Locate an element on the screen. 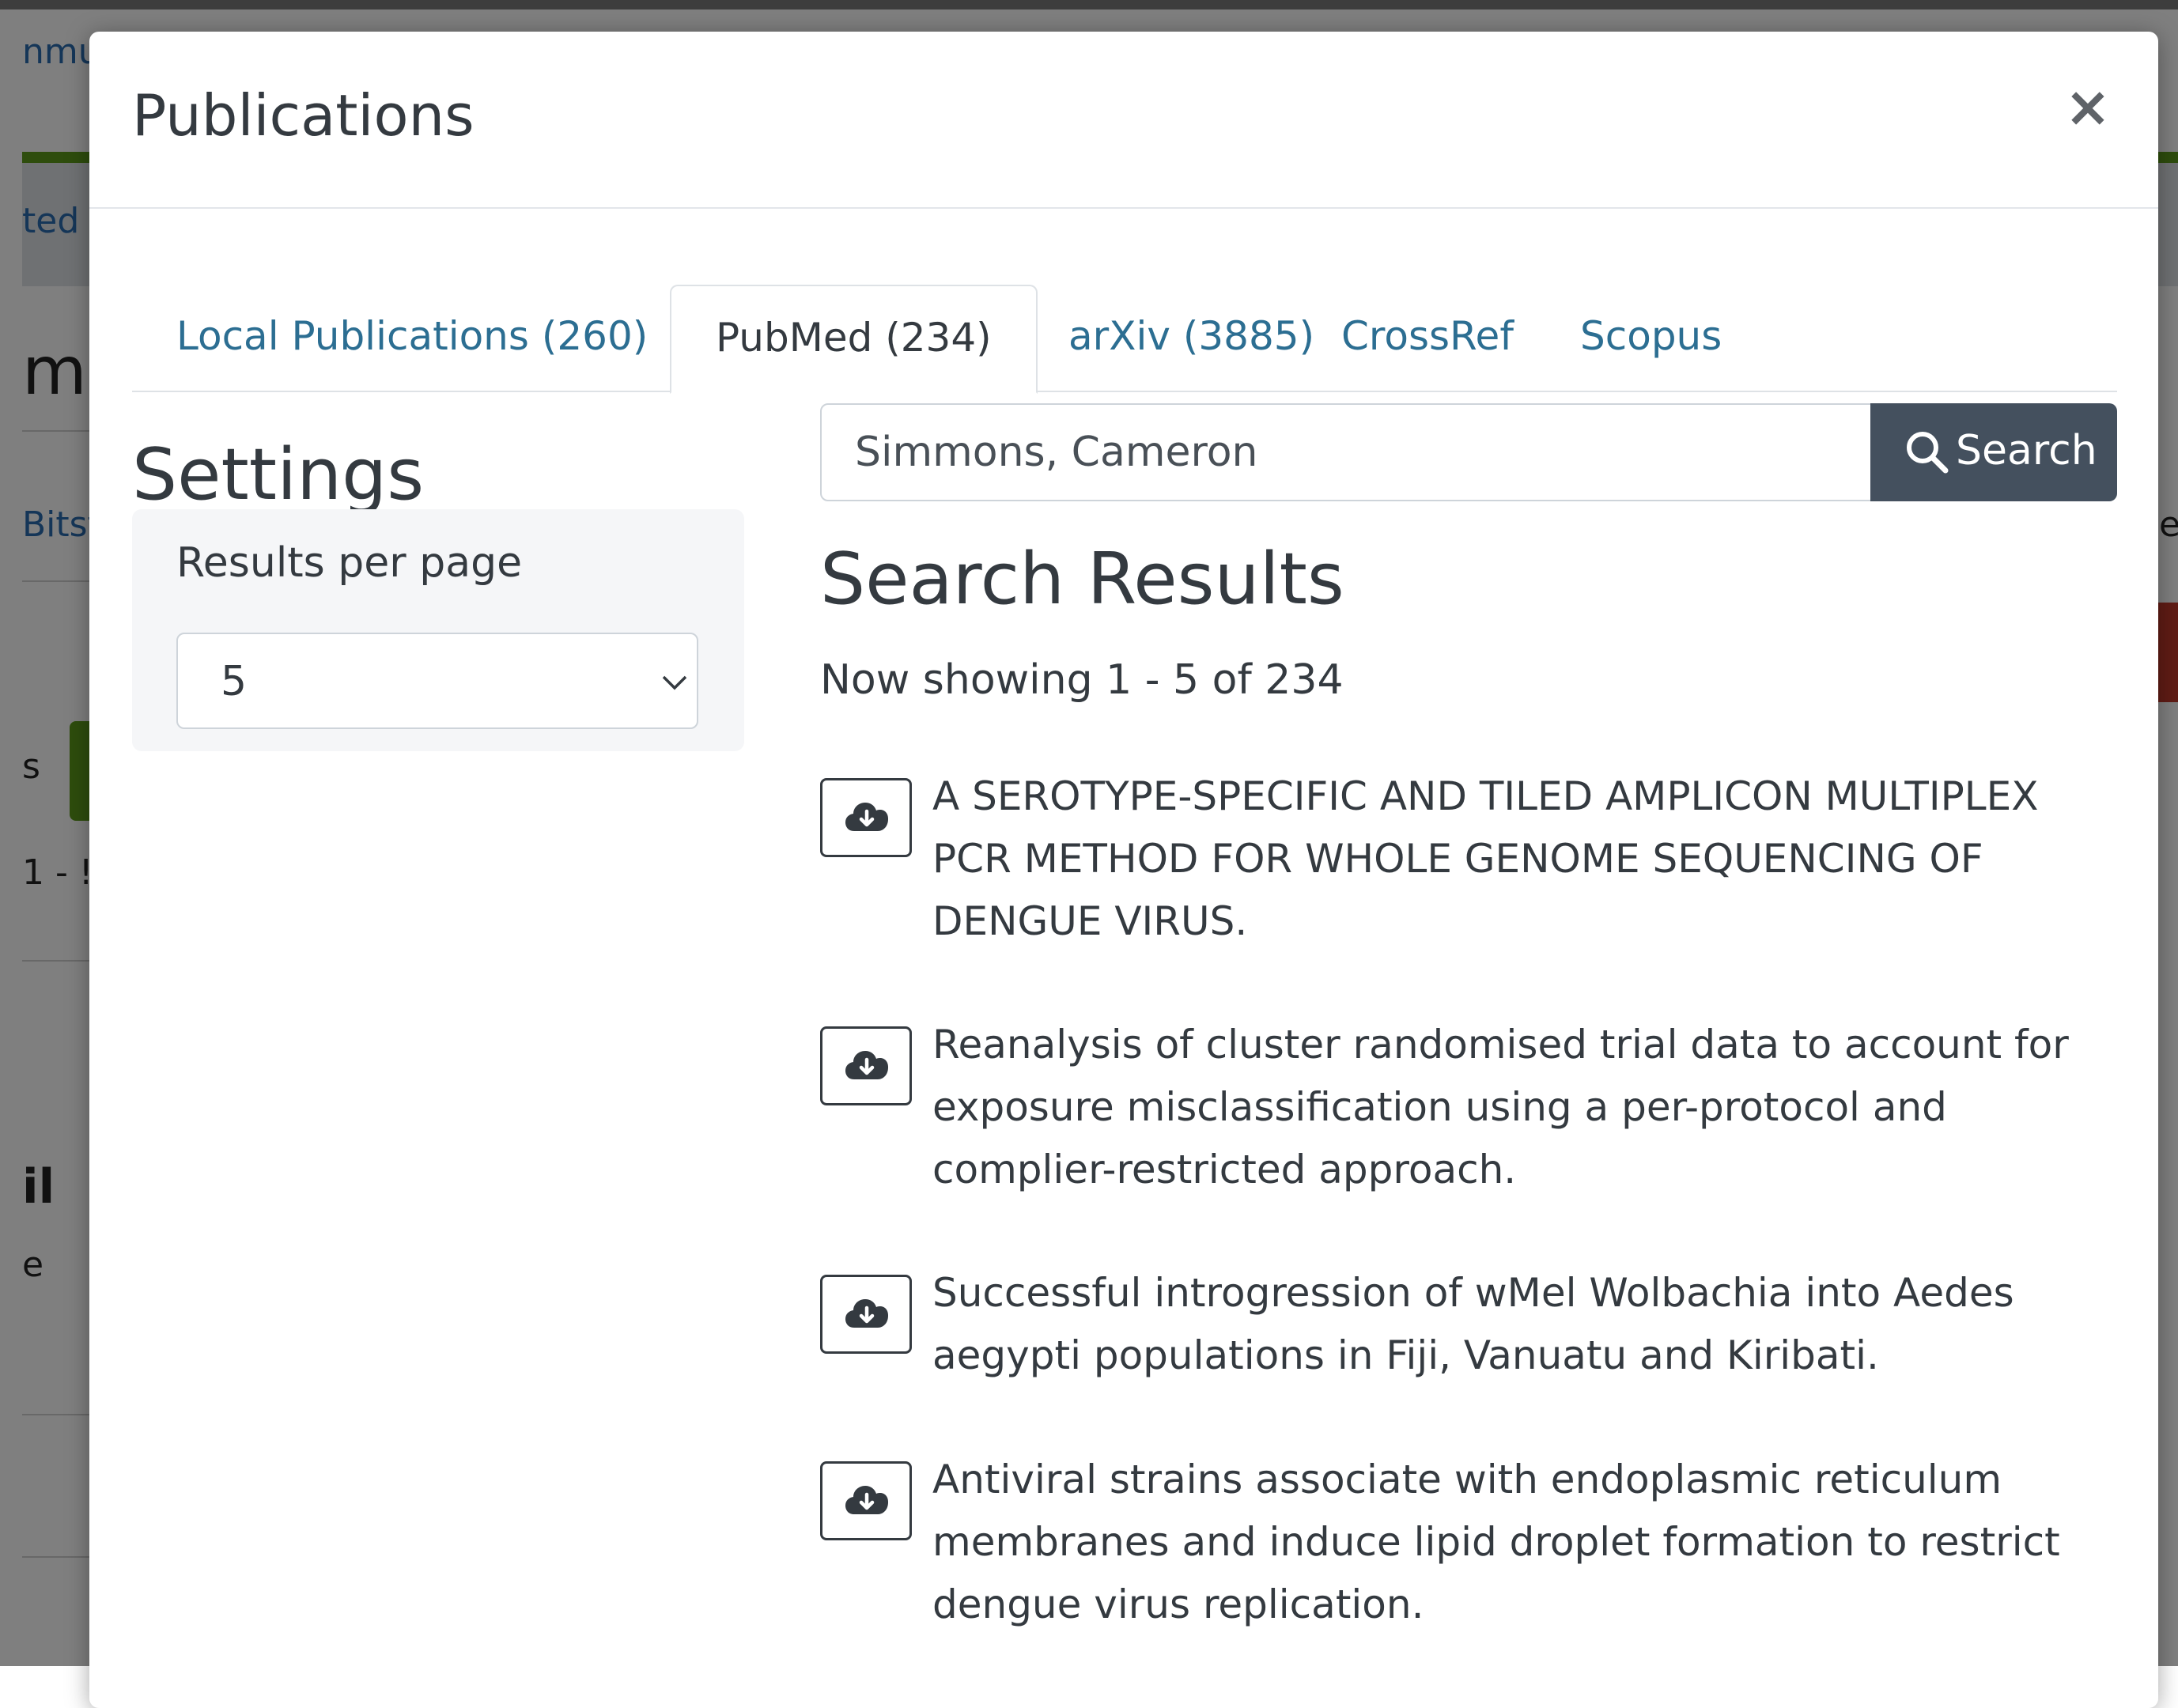  search-button: Search is located at coordinates (1993, 452).